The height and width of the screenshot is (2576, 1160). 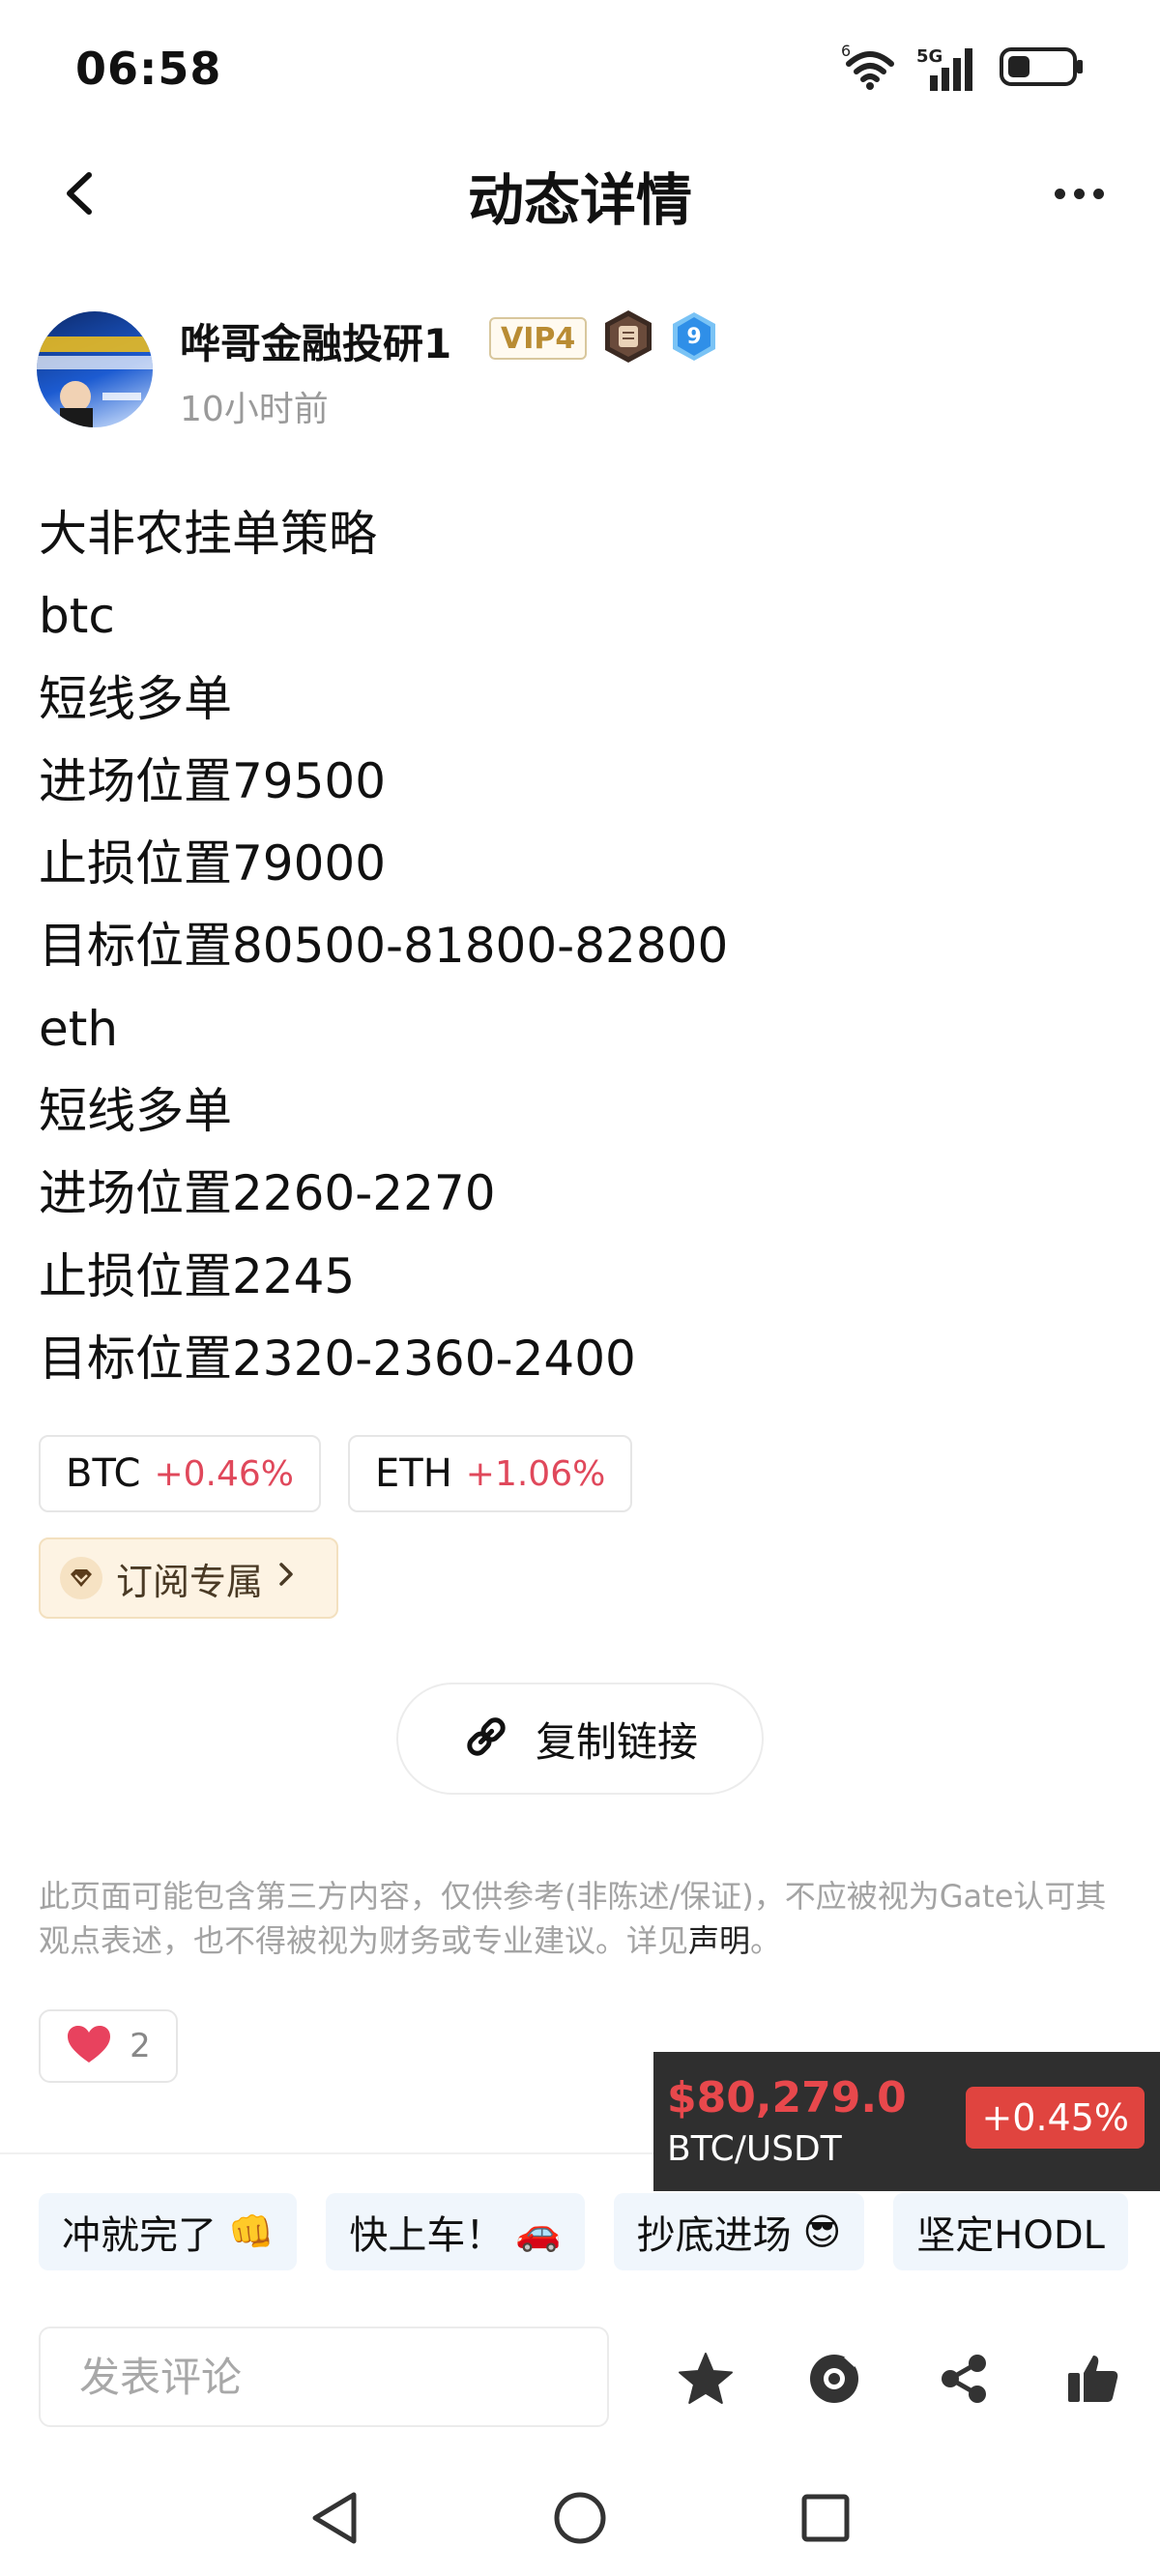 I want to click on status-icons: 6 5G, so click(x=963, y=68).